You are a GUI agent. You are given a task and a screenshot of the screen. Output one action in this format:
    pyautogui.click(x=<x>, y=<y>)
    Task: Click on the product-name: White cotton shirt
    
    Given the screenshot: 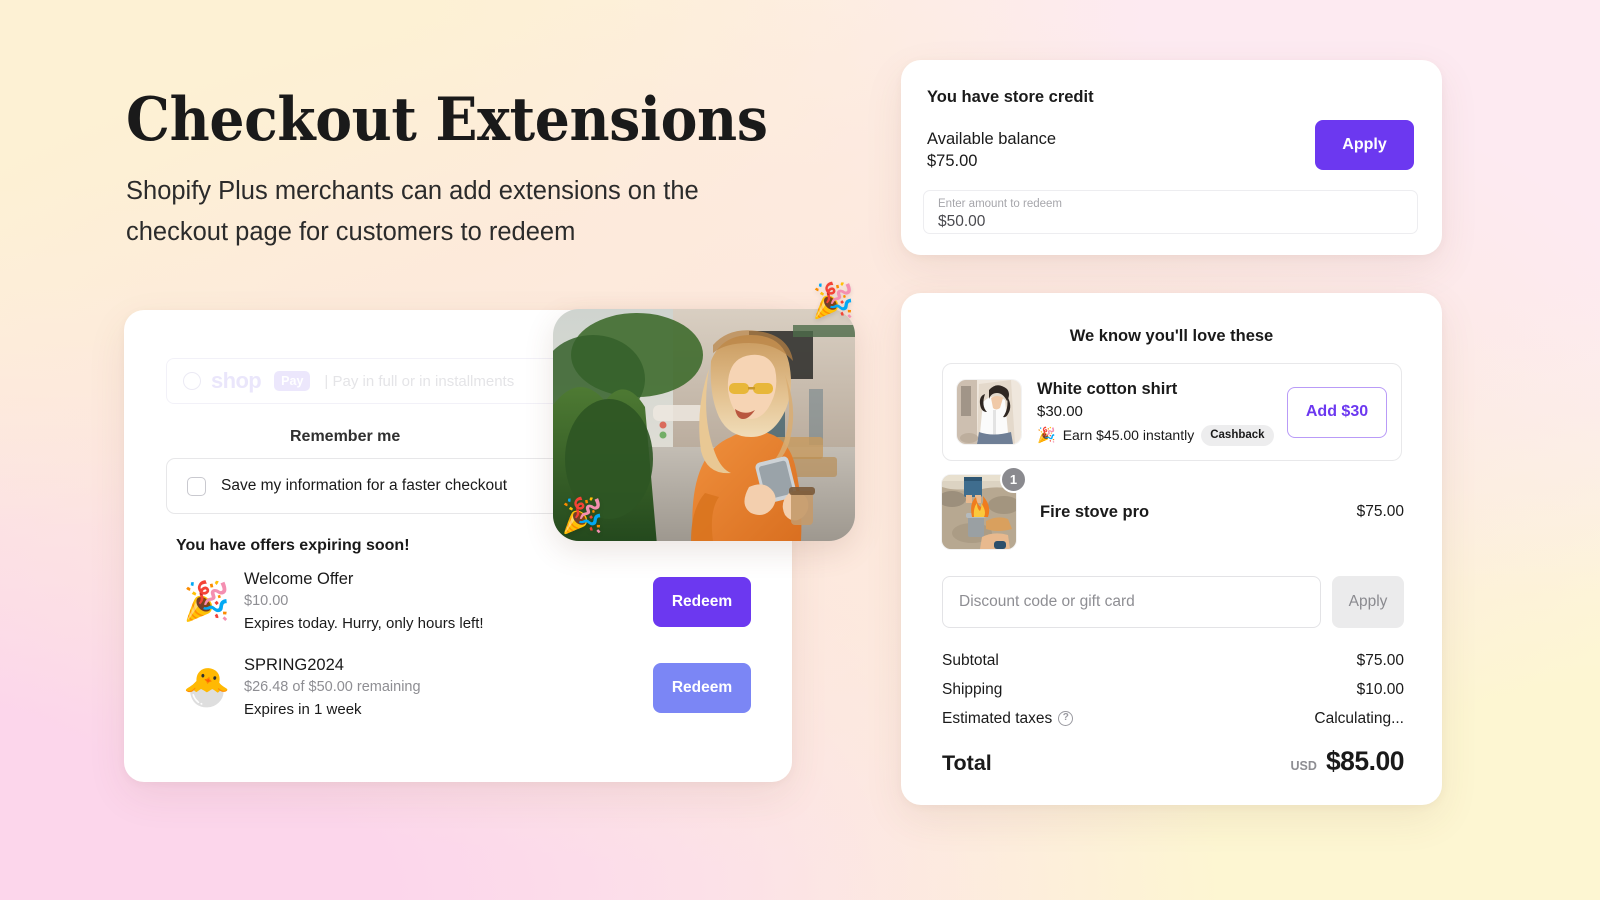 What is the action you would take?
    pyautogui.click(x=1107, y=389)
    